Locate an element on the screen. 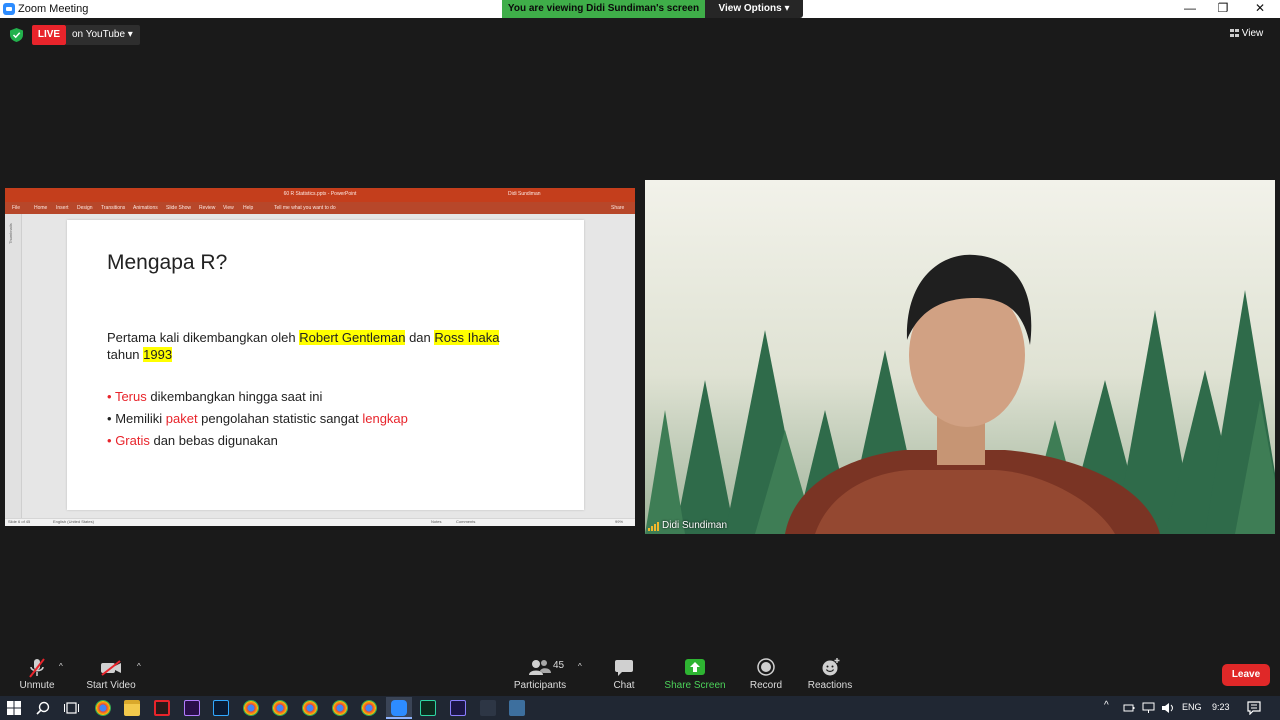  ppt-statusbar is located at coordinates (320, 522).